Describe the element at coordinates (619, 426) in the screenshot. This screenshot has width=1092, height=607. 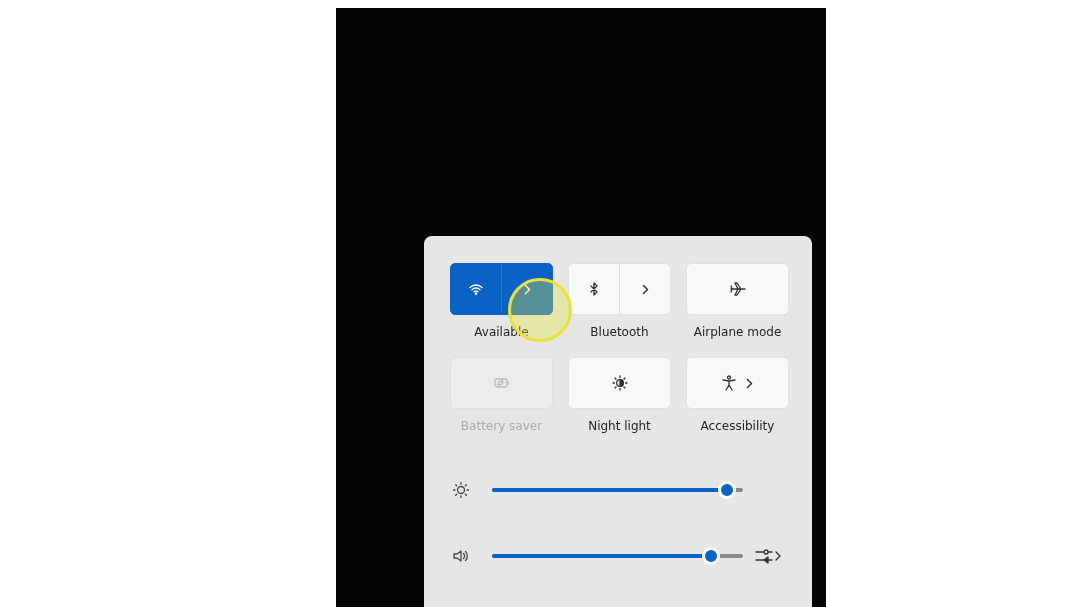
I see `tile-label: Night light` at that location.